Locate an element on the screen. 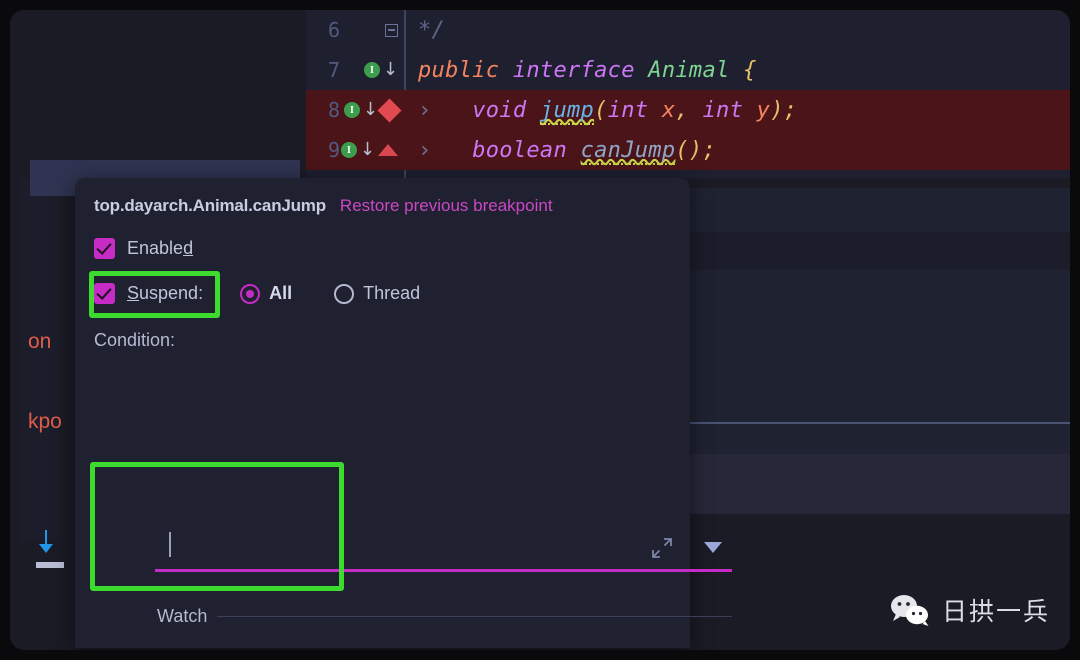  code-line-text: public interface Animal { is located at coordinates (737, 70).